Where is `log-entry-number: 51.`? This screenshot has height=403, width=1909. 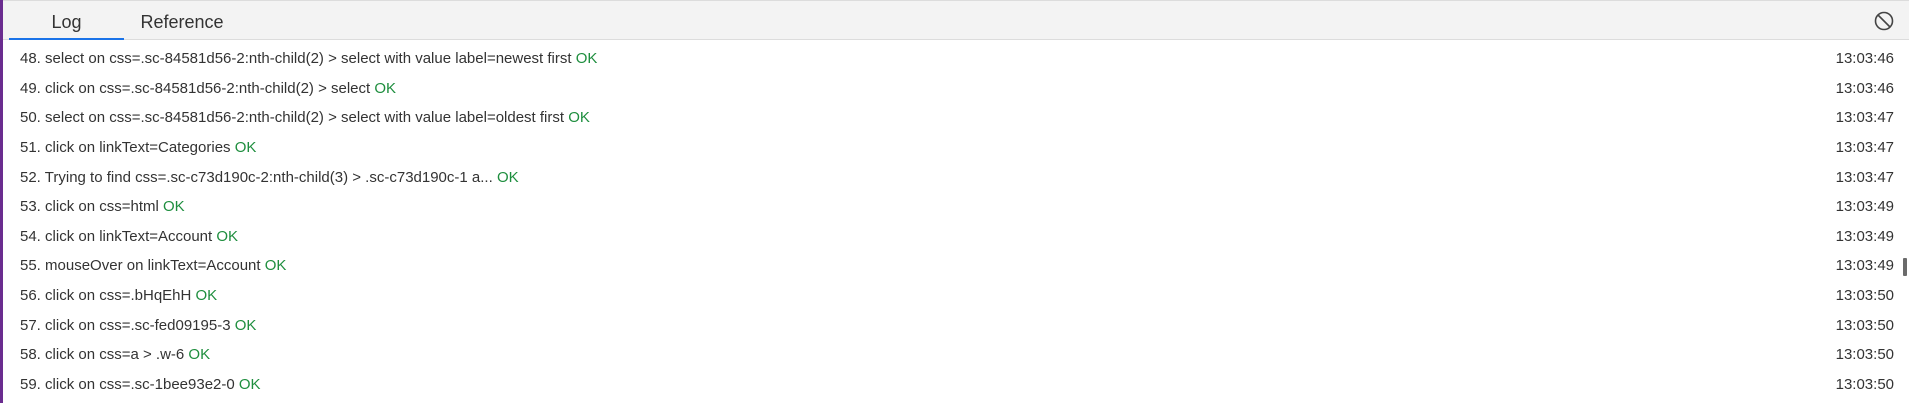
log-entry-number: 51. is located at coordinates (30, 148).